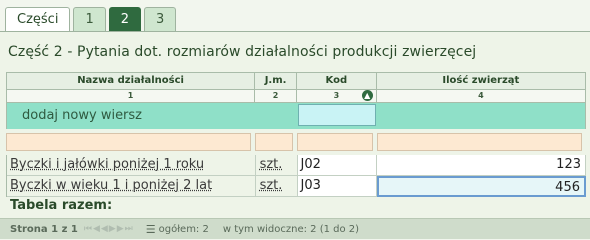 The height and width of the screenshot is (240, 590). I want to click on column-header-ilosc: Ilość zwierząt, so click(481, 81).